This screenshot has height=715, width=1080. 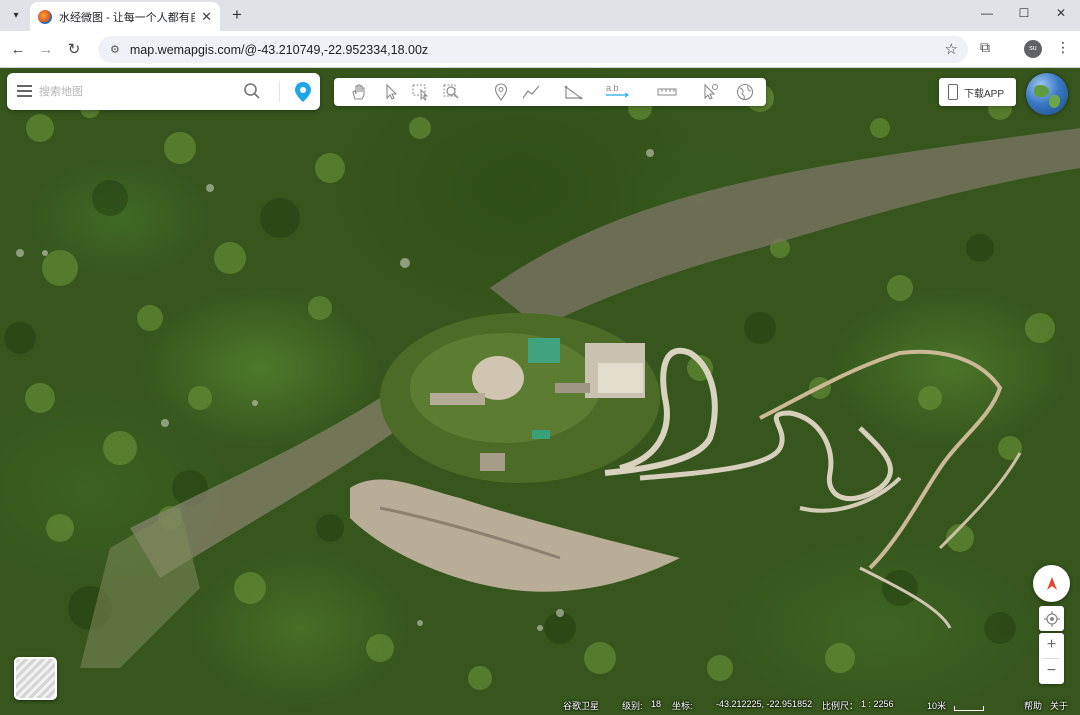 I want to click on search-divider, so click(x=279, y=91).